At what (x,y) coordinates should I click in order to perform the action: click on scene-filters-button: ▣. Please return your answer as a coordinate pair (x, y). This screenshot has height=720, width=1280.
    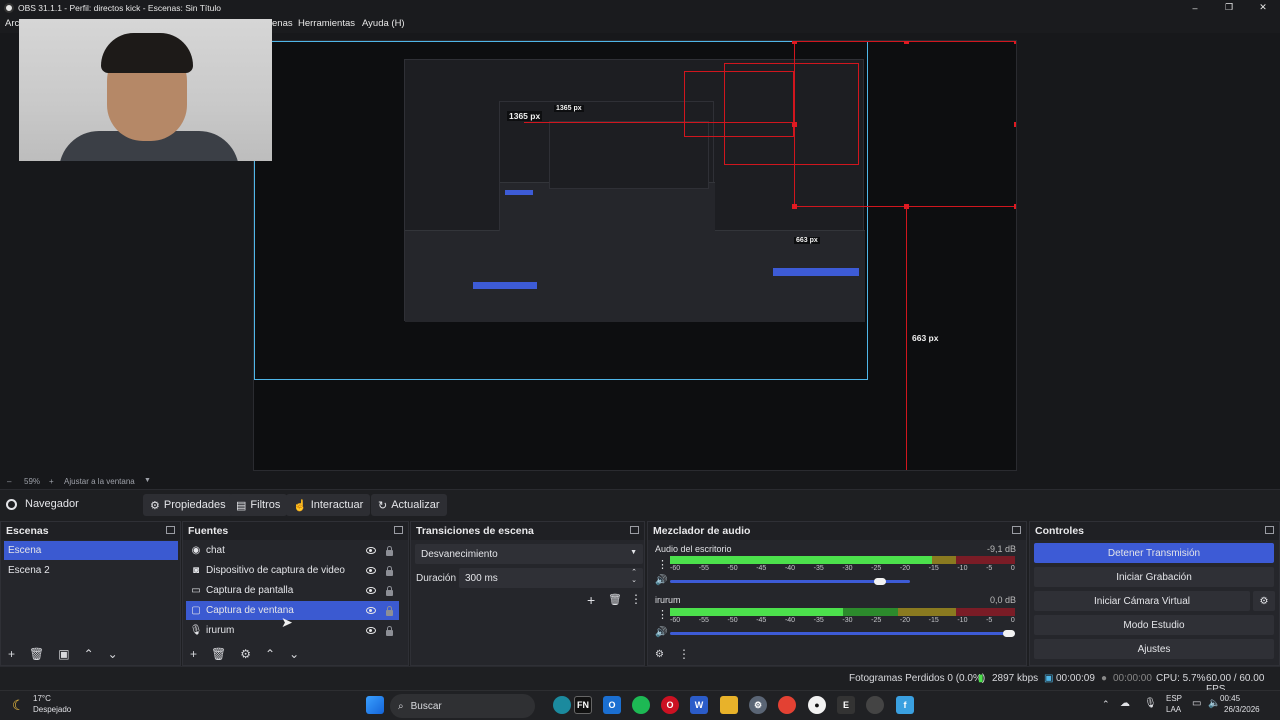
    Looking at the image, I should click on (63, 654).